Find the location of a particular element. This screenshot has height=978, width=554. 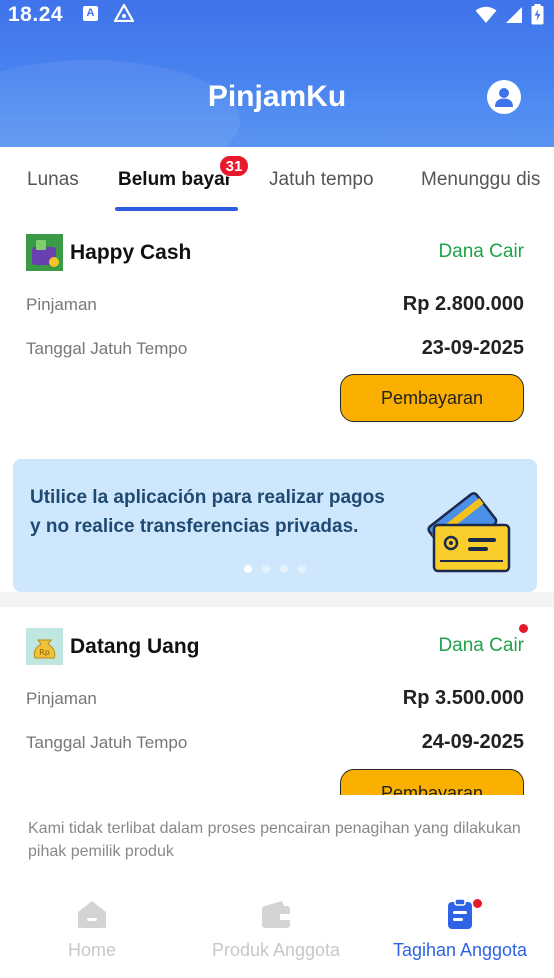

unpaid-count-badge: 31 is located at coordinates (234, 166).